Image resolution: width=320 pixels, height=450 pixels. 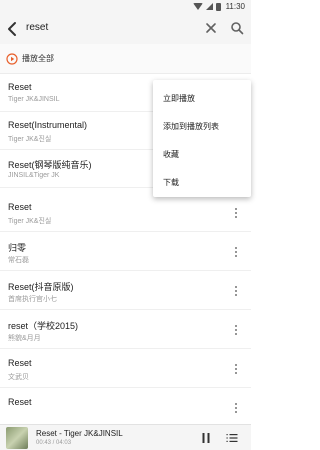 What do you see at coordinates (54, 443) in the screenshot?
I see `now-playing-time: 00:43 / 04:03` at bounding box center [54, 443].